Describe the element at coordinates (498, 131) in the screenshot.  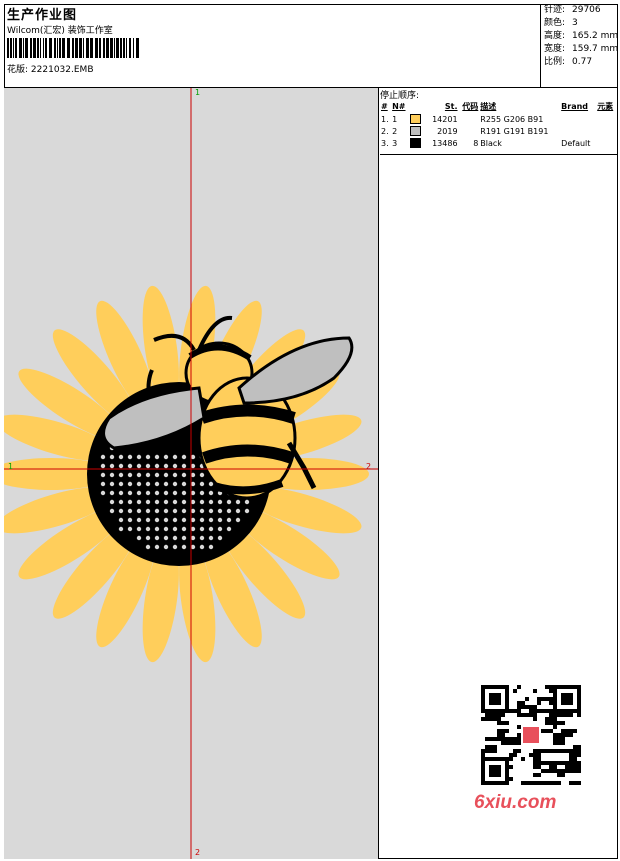
I see `color-table-row: 2. 2 2019 R191 G191 B191` at that location.